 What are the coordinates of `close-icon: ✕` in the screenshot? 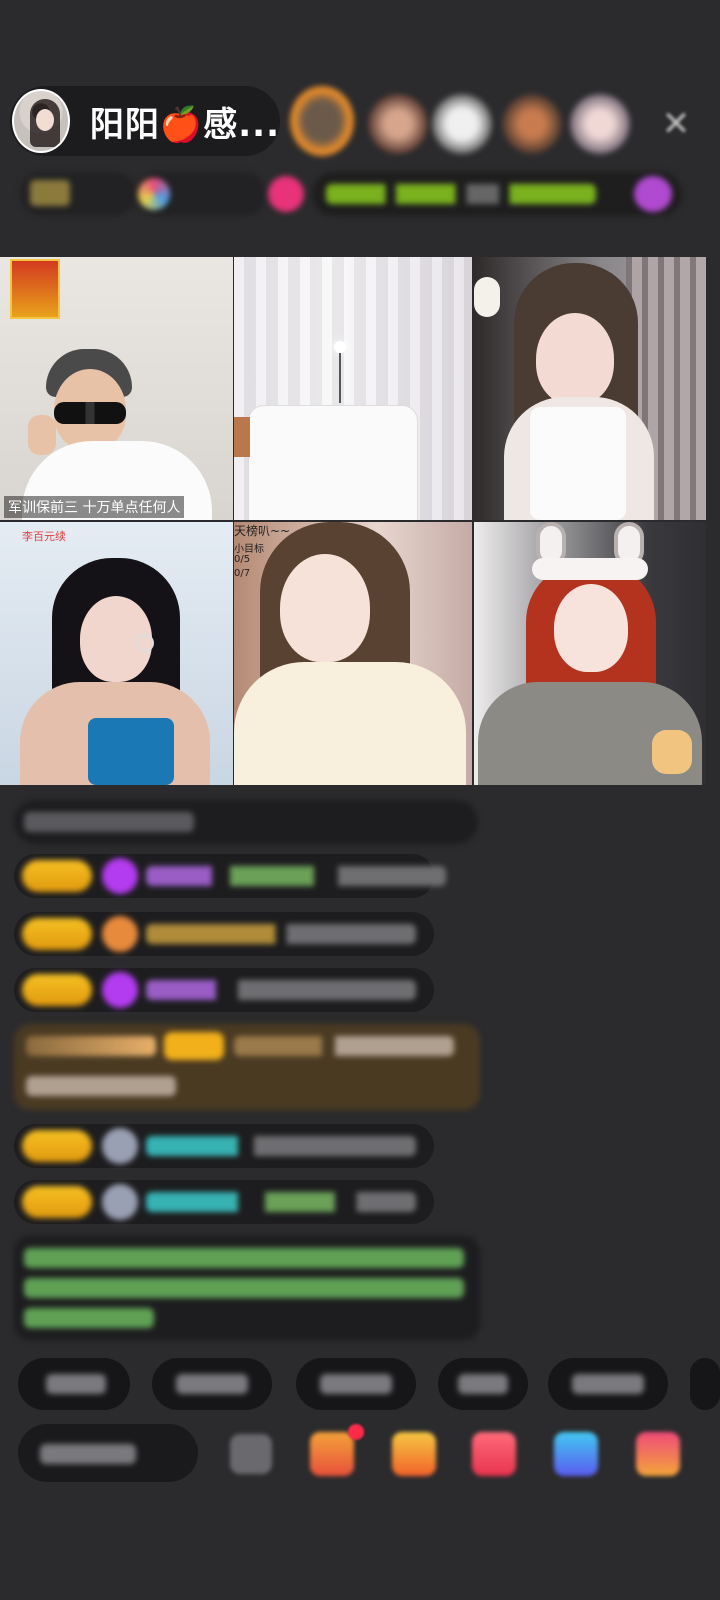 It's located at (676, 124).